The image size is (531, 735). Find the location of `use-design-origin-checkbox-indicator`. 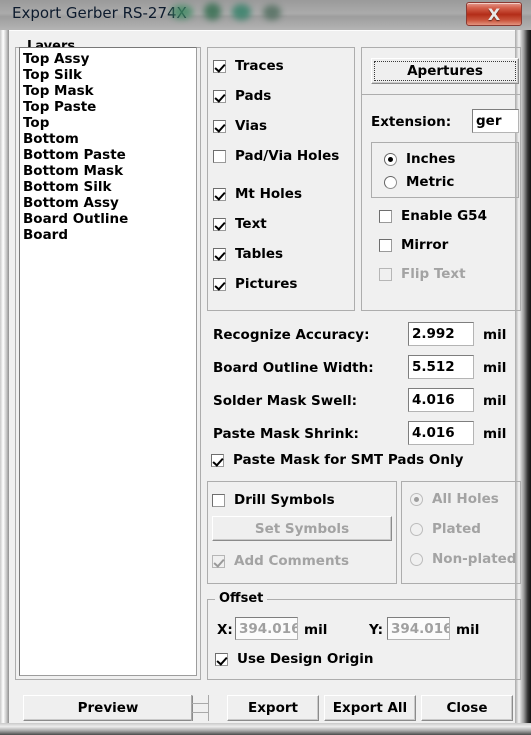

use-design-origin-checkbox-indicator is located at coordinates (221, 659).